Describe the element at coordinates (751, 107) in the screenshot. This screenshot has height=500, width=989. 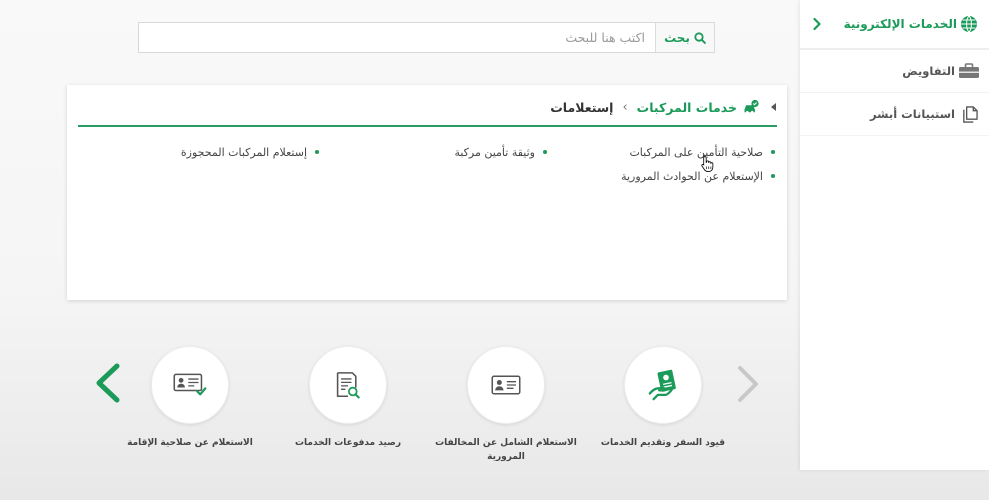
I see `car-check-icon` at that location.